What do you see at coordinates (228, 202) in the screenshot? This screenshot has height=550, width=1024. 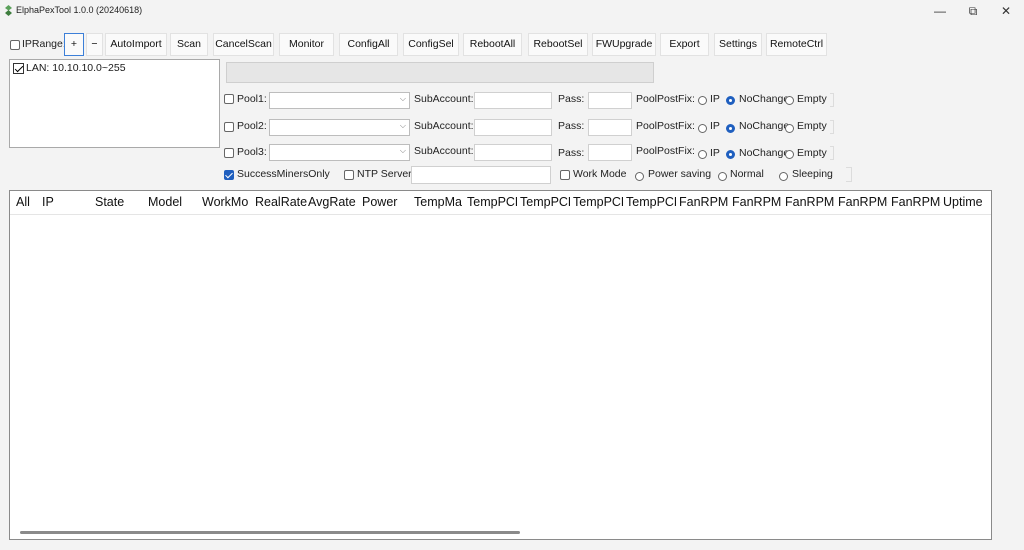 I see `column-header-workmode: WorkMo` at bounding box center [228, 202].